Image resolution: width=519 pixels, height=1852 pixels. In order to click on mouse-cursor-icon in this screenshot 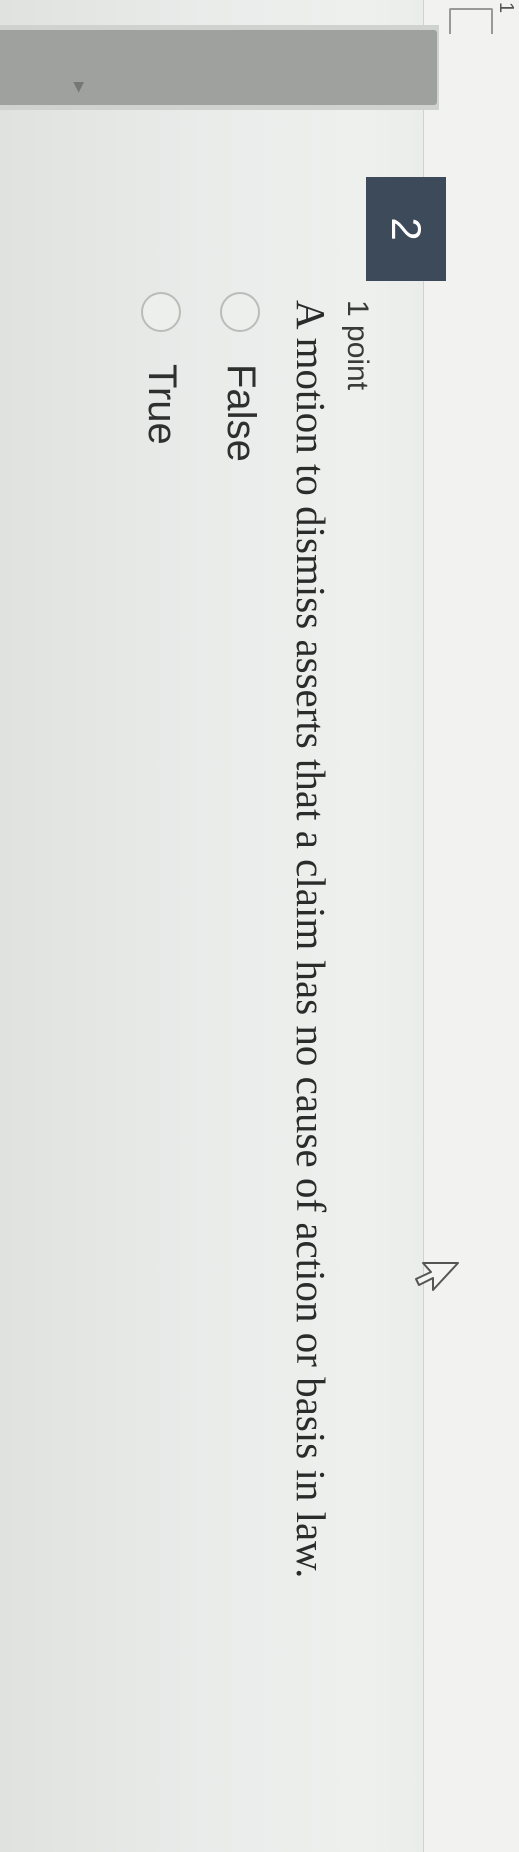, I will do `click(437, 1276)`.